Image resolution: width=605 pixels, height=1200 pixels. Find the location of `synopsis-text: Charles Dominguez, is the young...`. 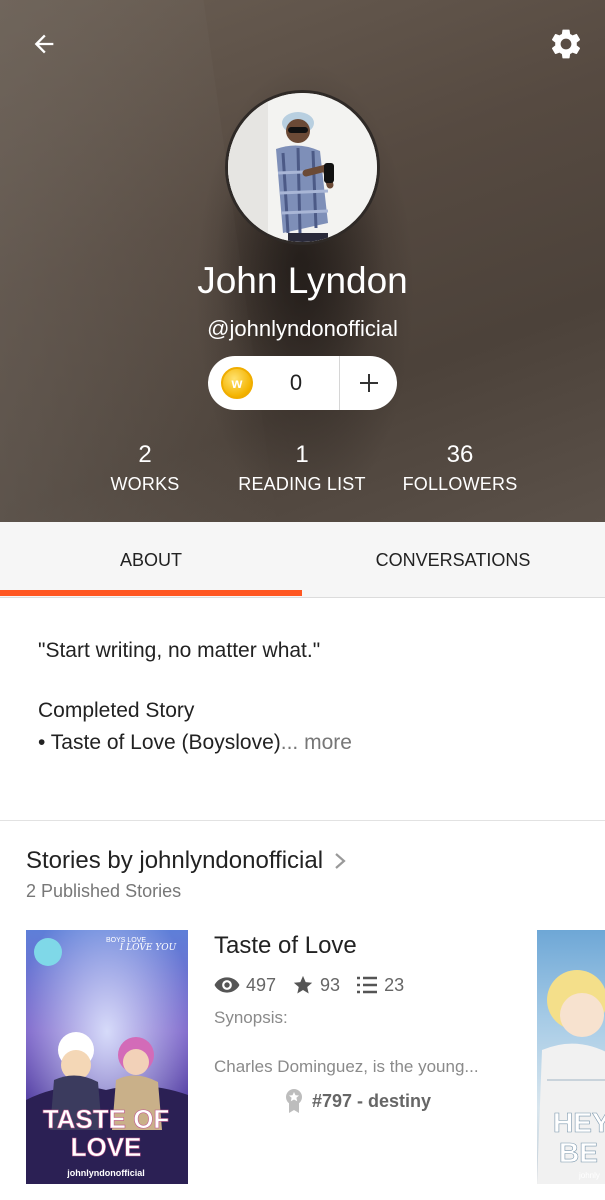

synopsis-text: Charles Dominguez, is the young... is located at coordinates (346, 1066).